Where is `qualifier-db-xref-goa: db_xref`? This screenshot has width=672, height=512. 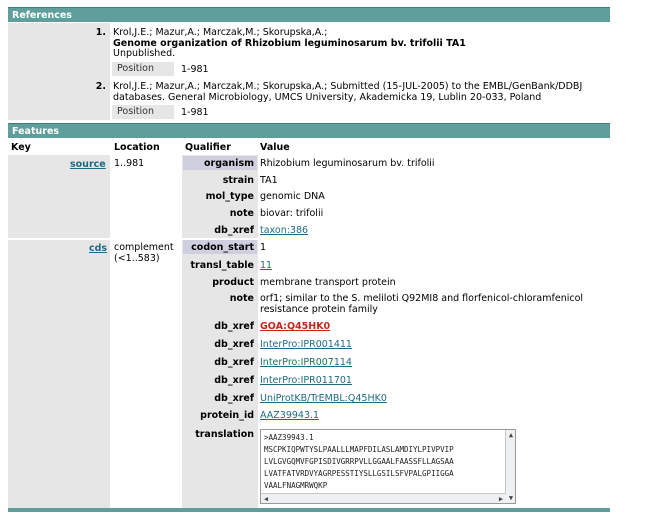 qualifier-db-xref-goa: db_xref is located at coordinates (234, 326).